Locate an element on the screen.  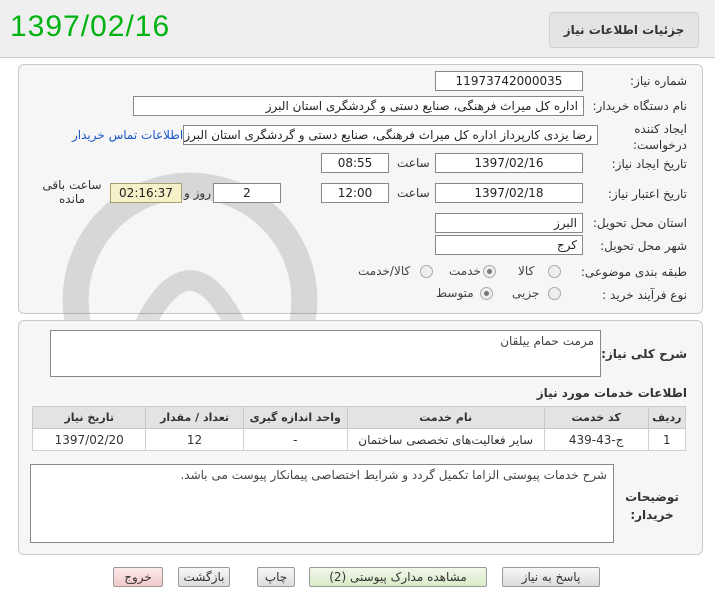
row-code: ج-43-439 is located at coordinates (596, 439).